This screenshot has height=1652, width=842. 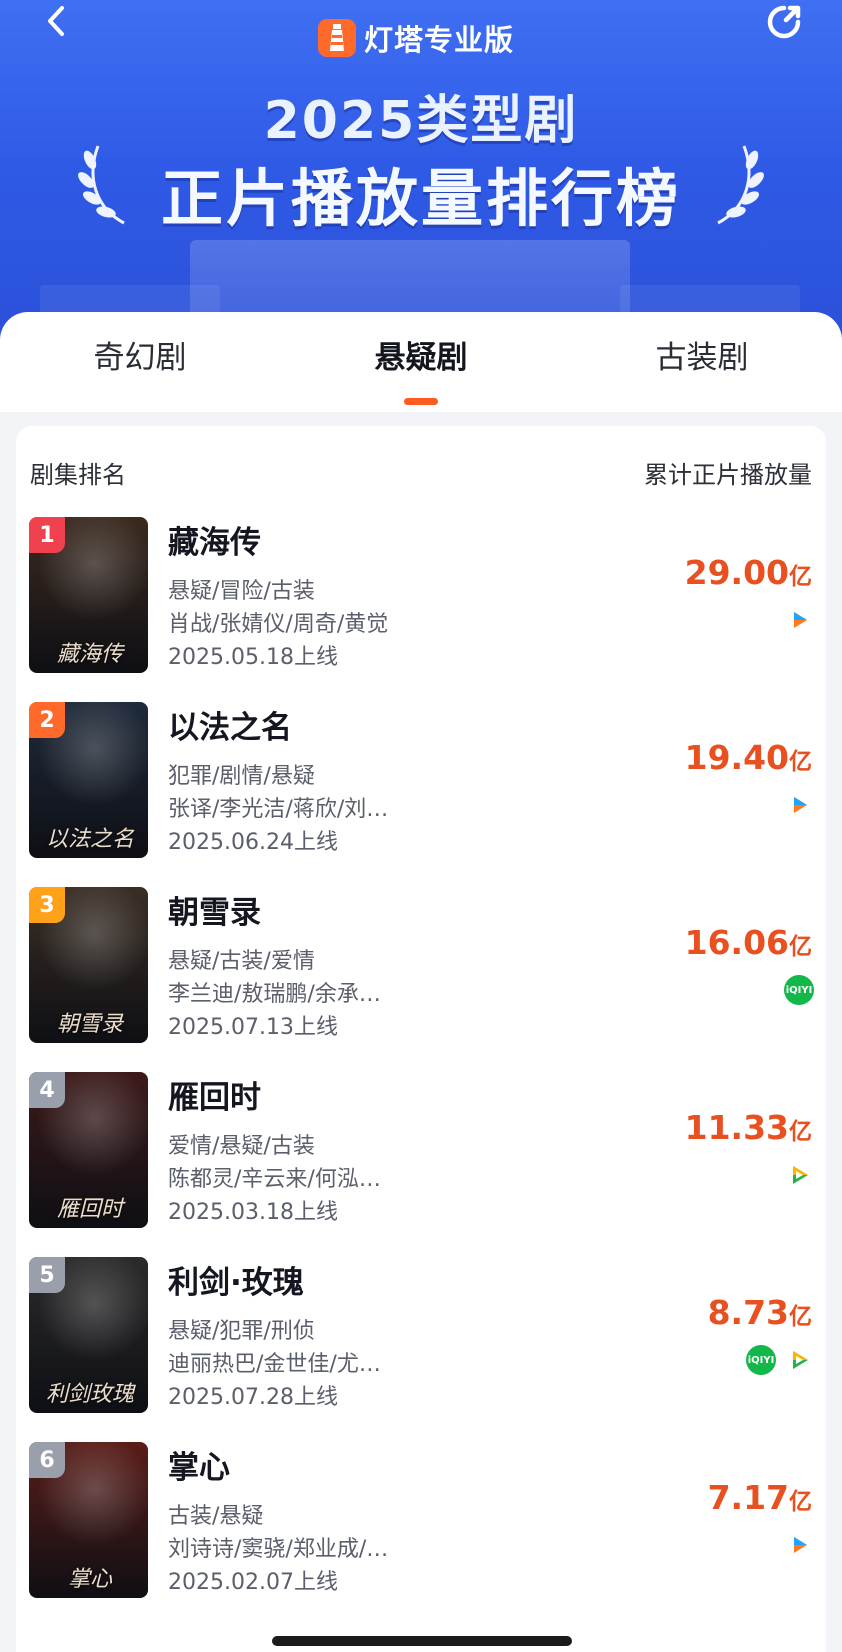 What do you see at coordinates (236, 1283) in the screenshot?
I see `show-title: 利剑·玫瑰` at bounding box center [236, 1283].